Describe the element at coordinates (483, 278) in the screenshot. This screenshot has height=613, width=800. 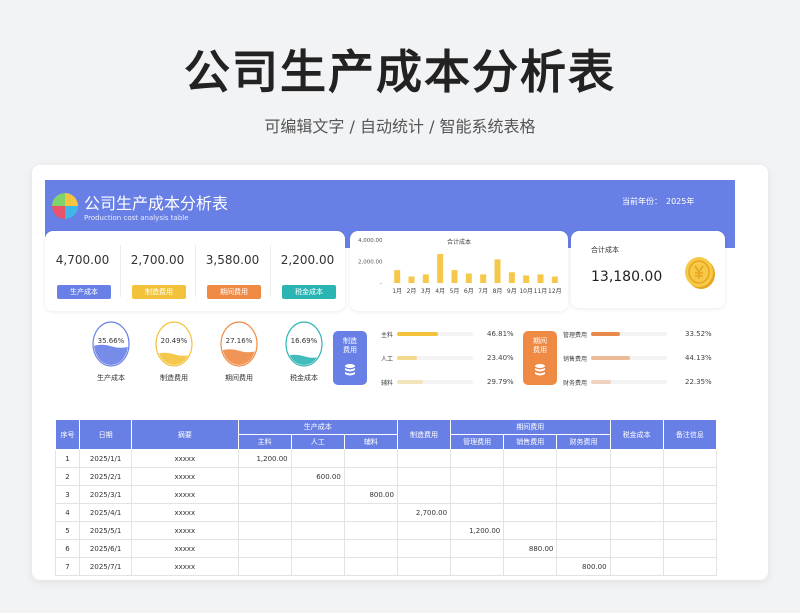
I see `chart-bar` at that location.